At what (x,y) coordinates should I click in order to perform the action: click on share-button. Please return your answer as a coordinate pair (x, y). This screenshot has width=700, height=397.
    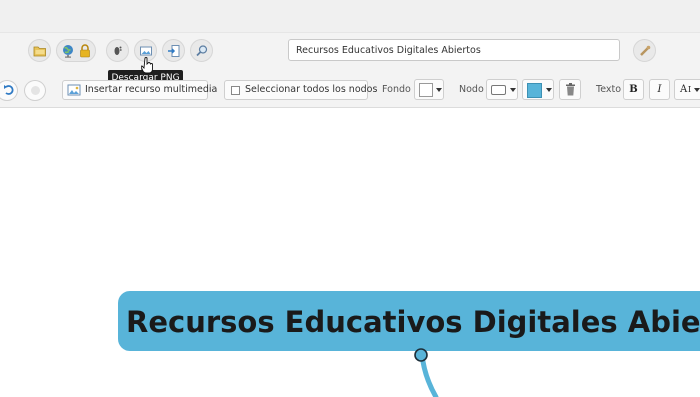
    Looking at the image, I should click on (644, 50).